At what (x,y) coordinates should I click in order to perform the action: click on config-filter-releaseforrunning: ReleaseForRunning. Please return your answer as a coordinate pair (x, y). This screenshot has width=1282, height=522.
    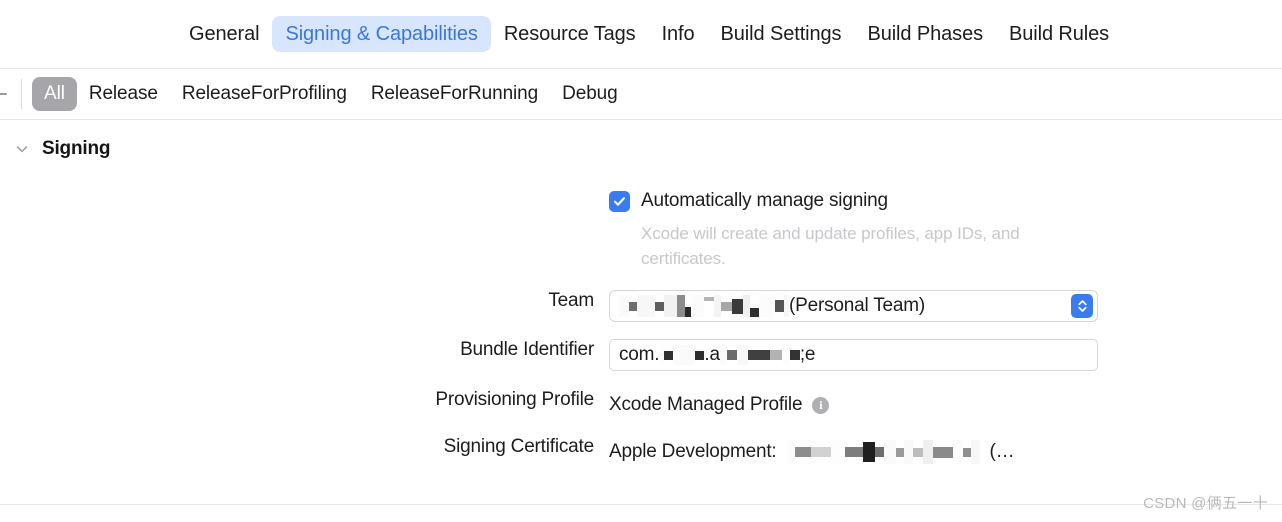
    Looking at the image, I should click on (454, 94).